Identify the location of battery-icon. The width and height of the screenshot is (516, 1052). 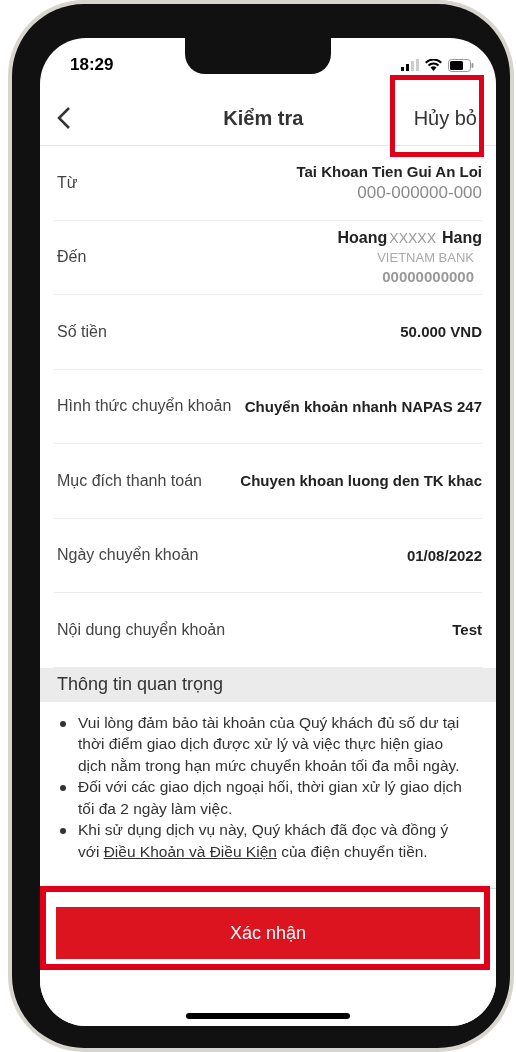
(461, 65).